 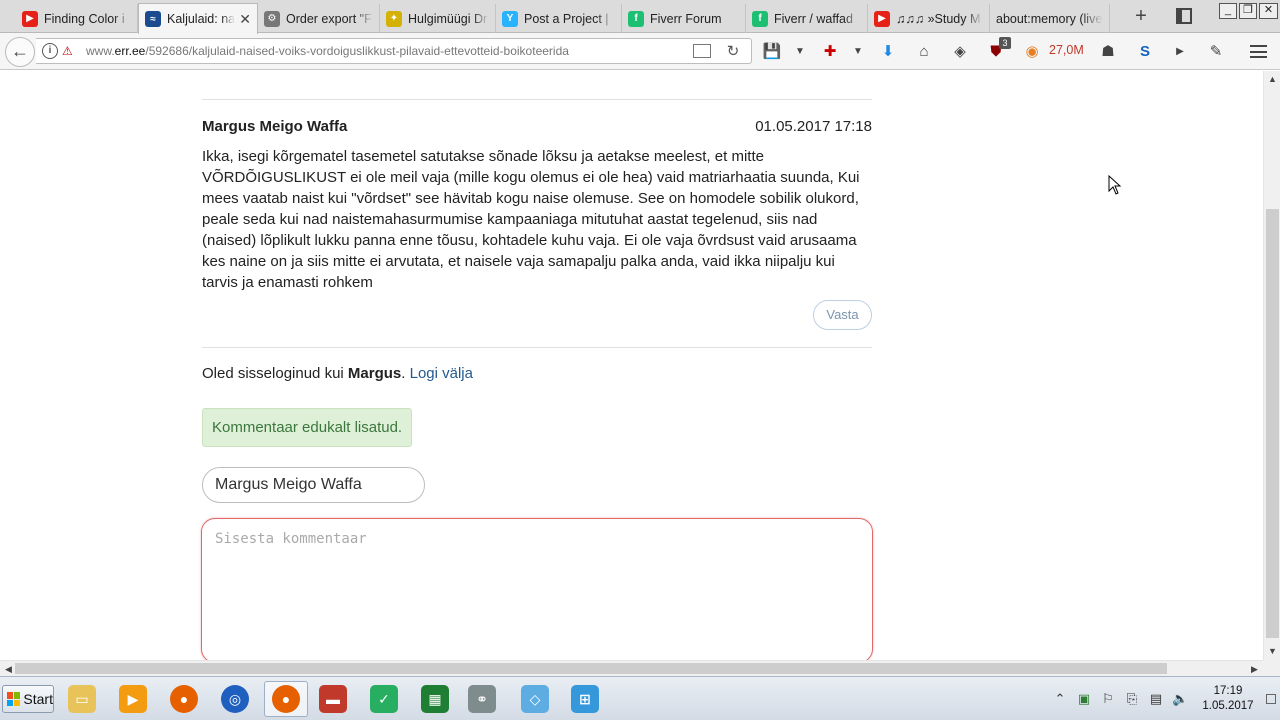 I want to click on tab-title: Finding Color i, so click(x=84, y=18).